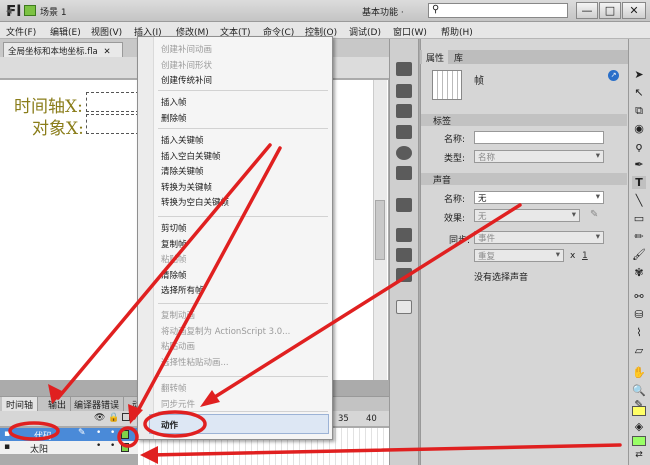 This screenshot has height=465, width=650. I want to click on properties-title: 帧, so click(479, 81).